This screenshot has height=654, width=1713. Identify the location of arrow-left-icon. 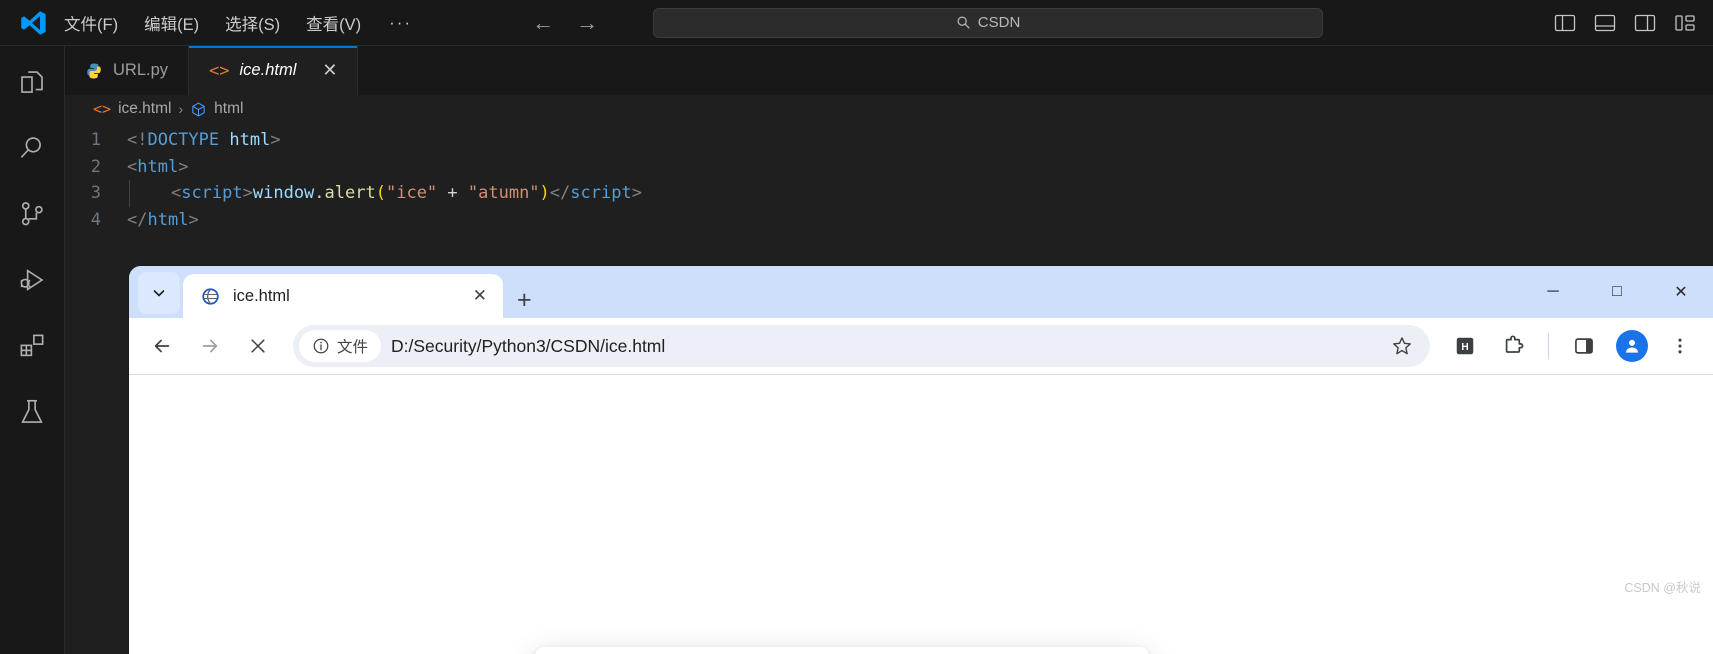
(162, 346).